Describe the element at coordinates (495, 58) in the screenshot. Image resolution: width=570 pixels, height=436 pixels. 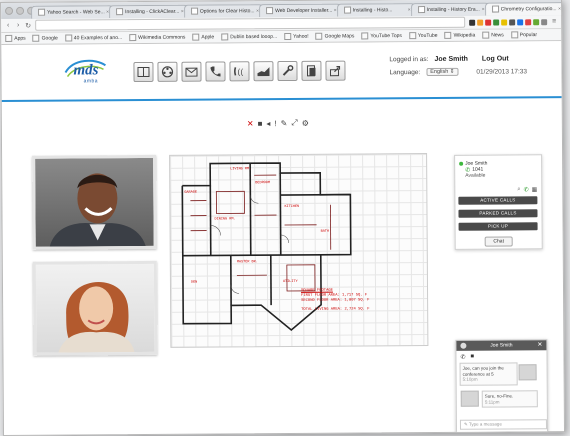
I see `logout-link: Log Out` at that location.